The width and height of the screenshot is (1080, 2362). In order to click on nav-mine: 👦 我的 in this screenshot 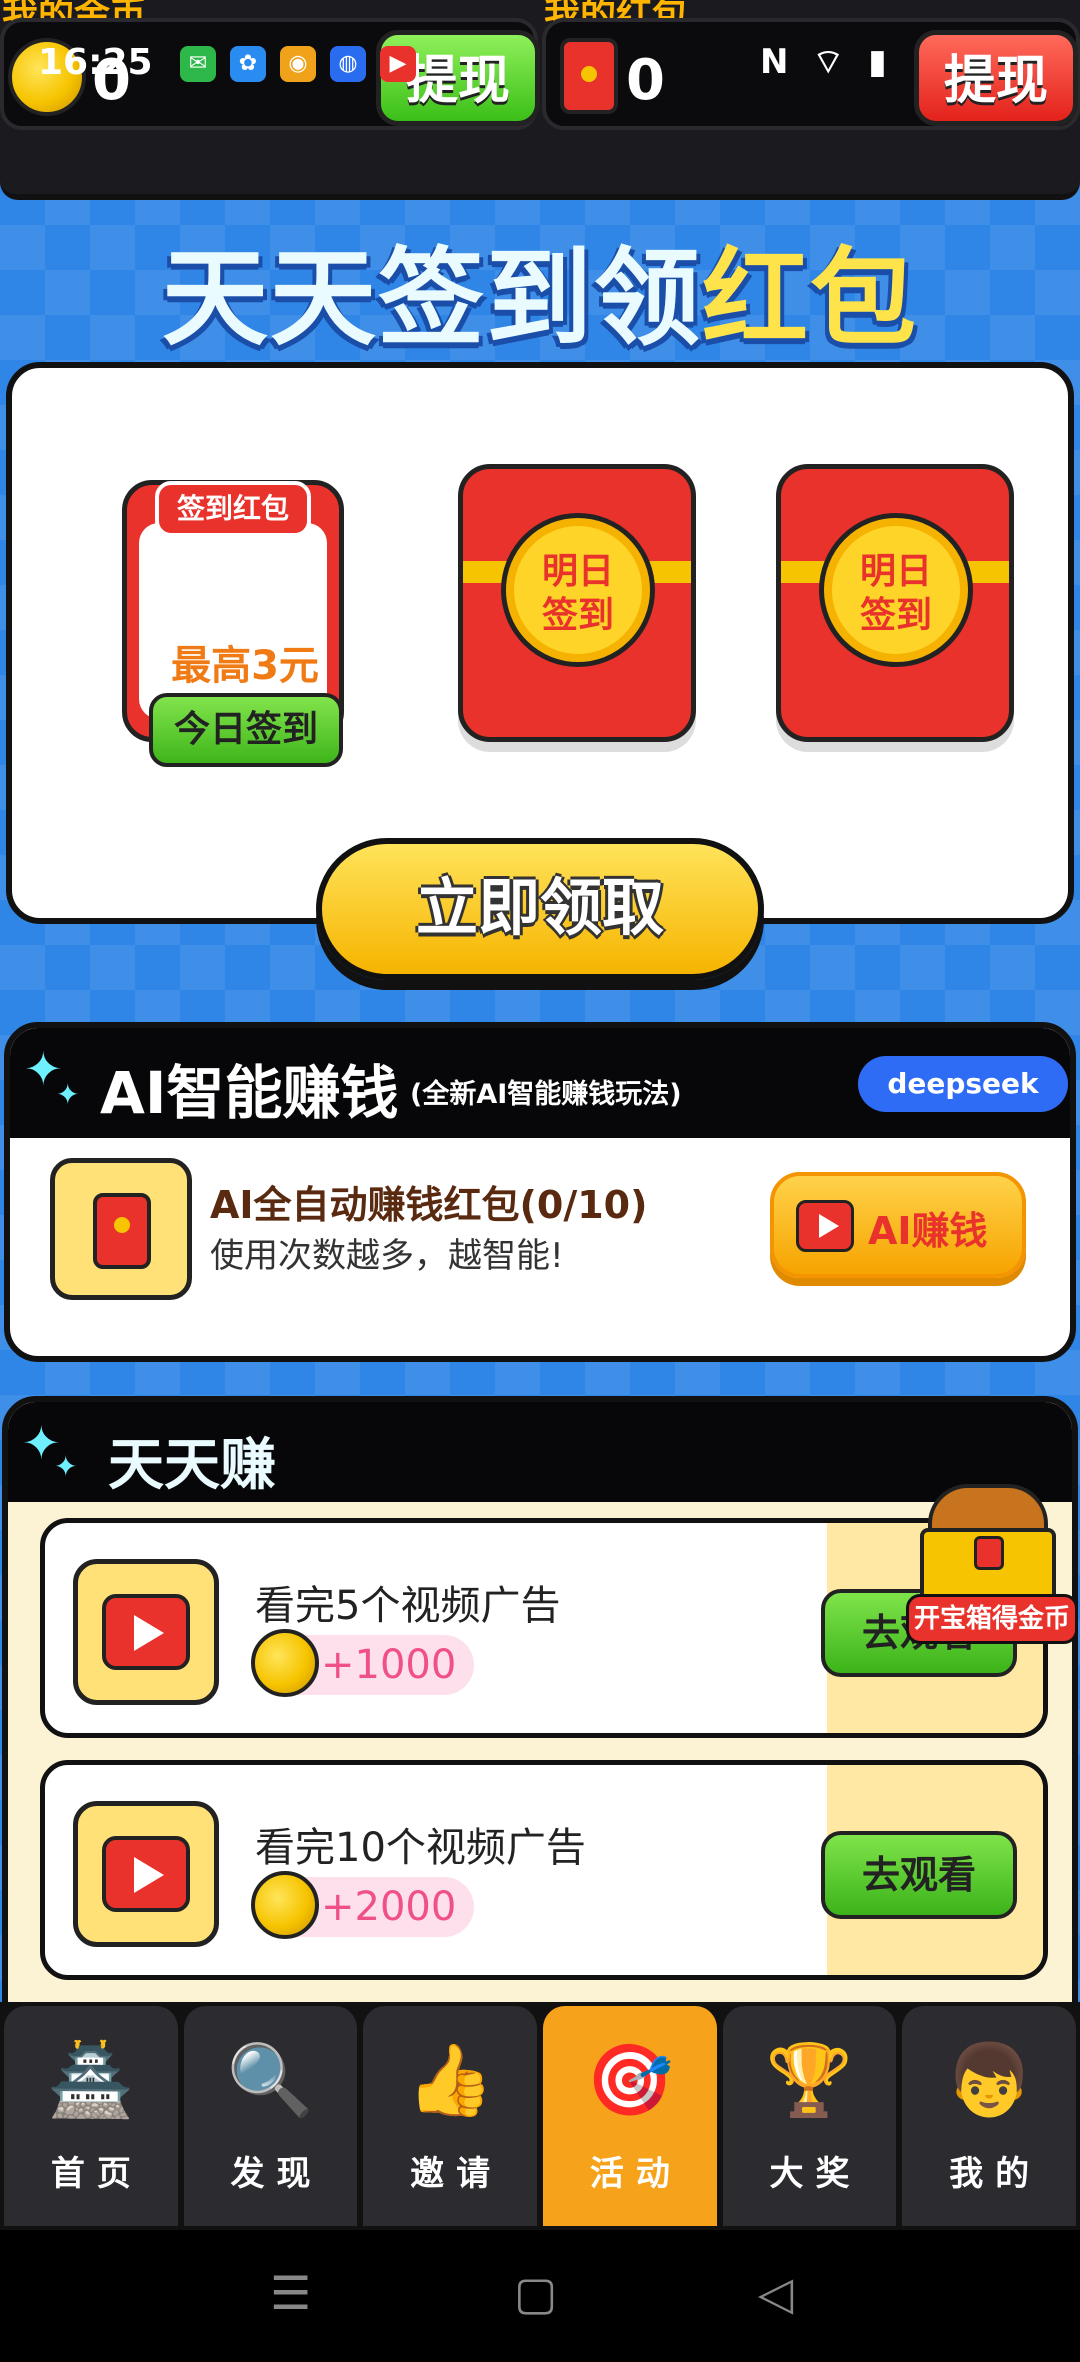, I will do `click(989, 2116)`.